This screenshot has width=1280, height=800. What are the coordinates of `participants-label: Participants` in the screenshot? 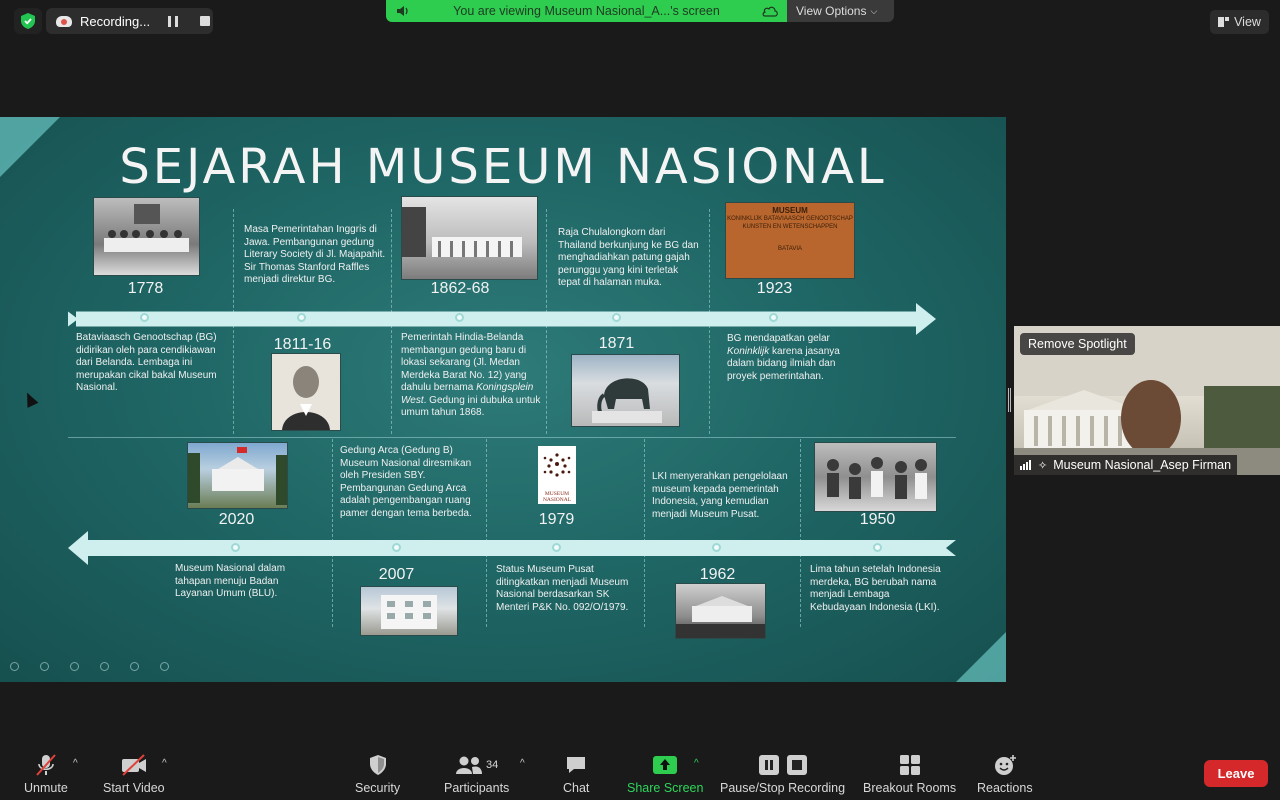 It's located at (477, 788).